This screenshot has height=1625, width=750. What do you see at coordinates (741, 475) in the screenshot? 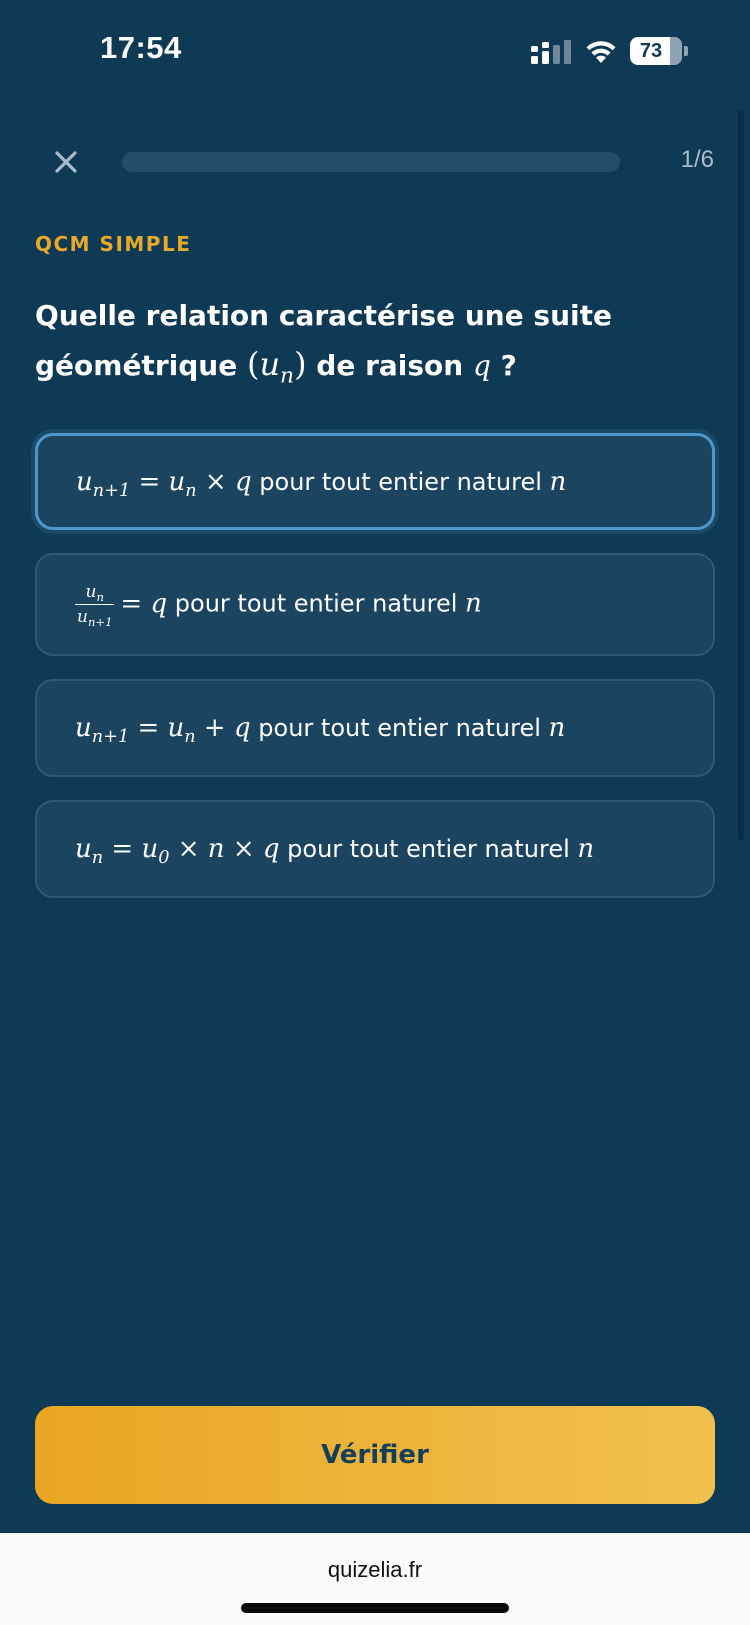
I see `scroll-indicator` at bounding box center [741, 475].